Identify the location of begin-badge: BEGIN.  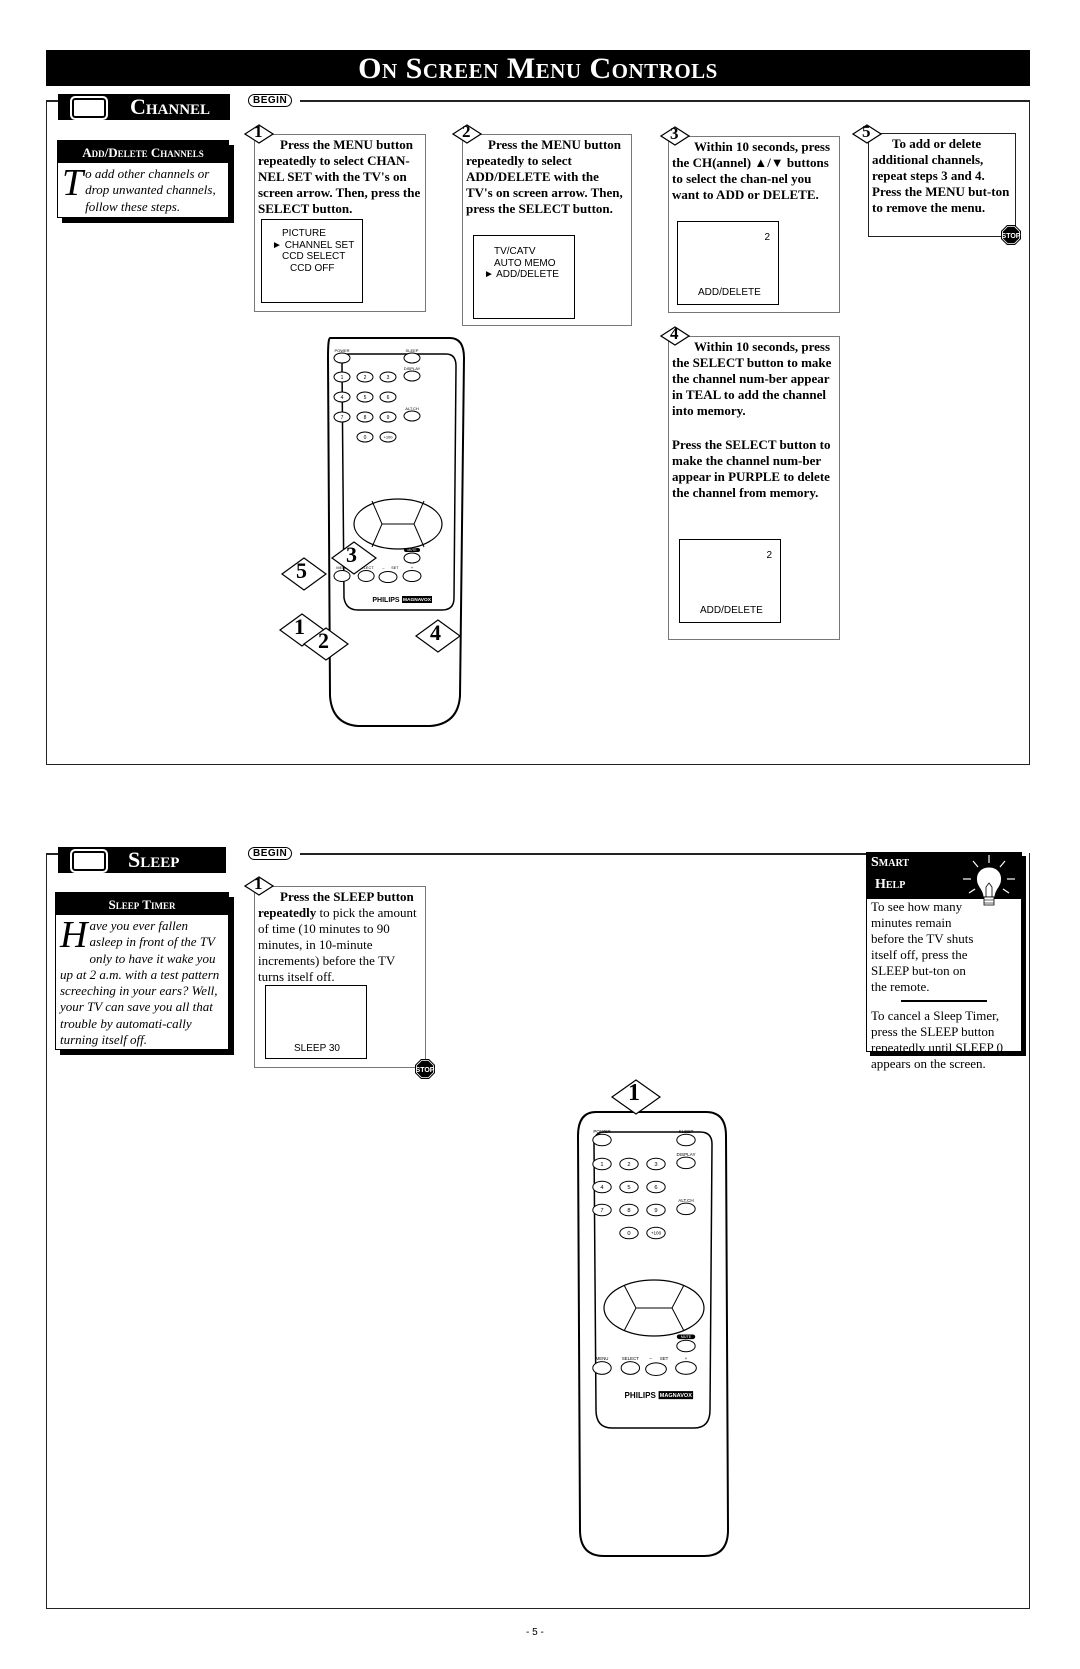
(270, 853).